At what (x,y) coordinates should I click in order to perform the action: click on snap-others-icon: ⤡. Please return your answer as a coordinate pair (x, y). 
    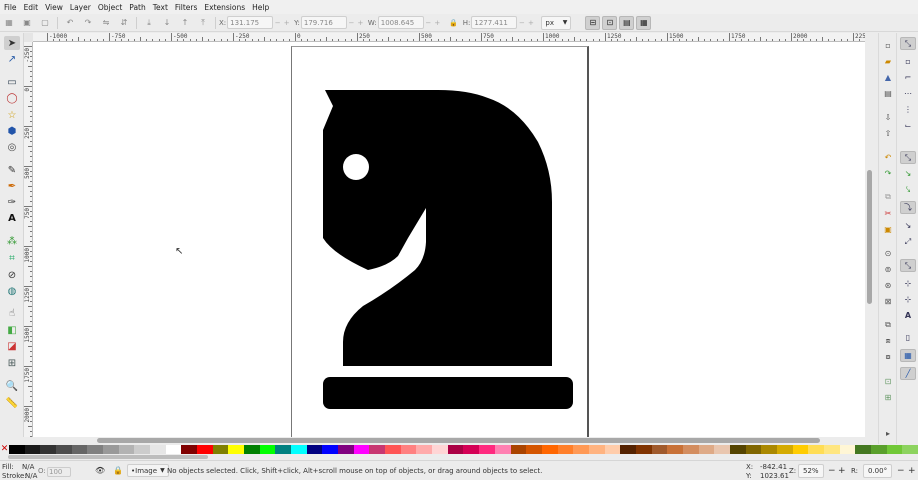
    Looking at the image, I should click on (908, 265).